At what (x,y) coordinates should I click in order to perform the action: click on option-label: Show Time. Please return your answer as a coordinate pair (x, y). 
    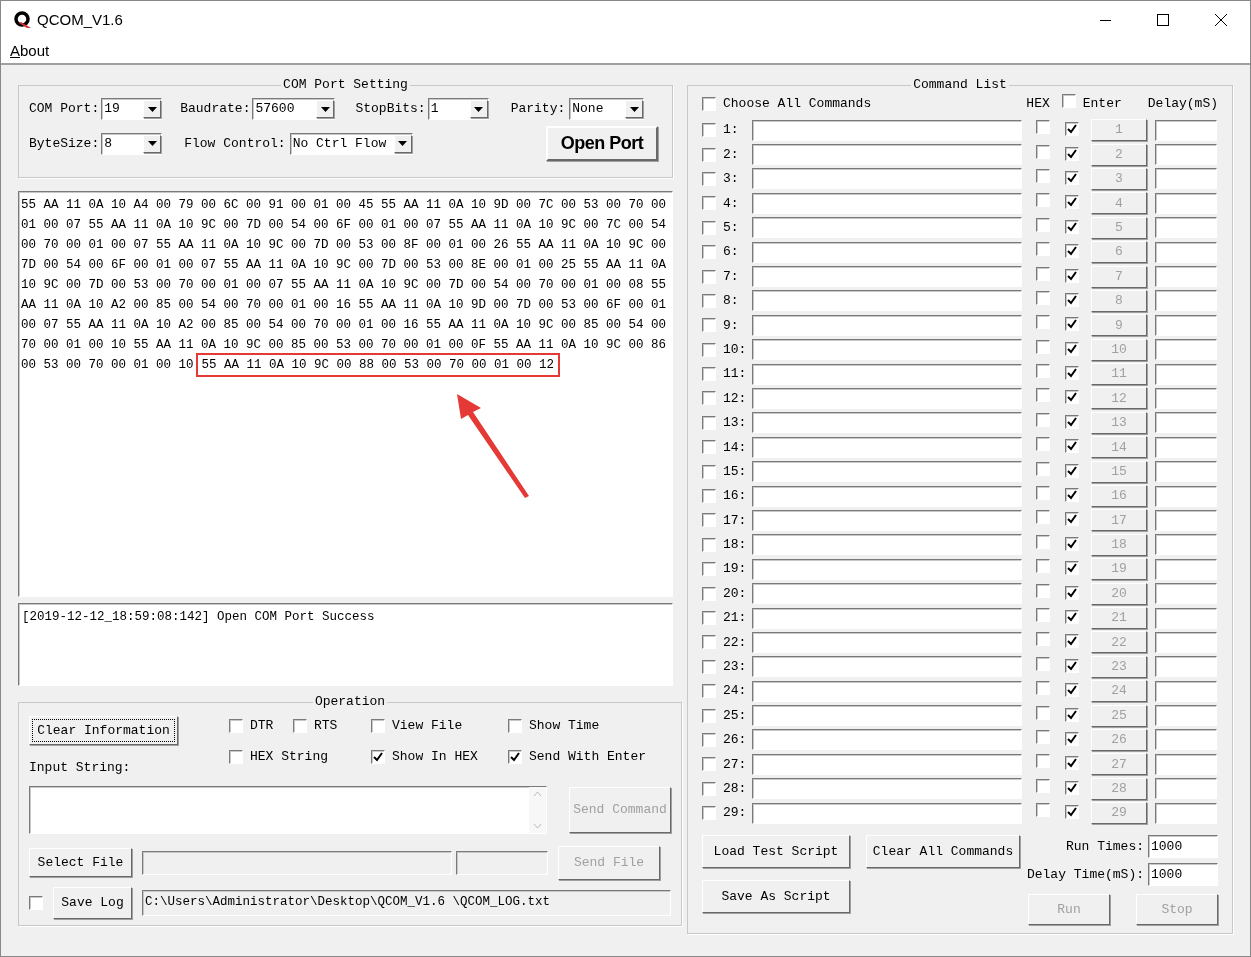
    Looking at the image, I should click on (564, 726).